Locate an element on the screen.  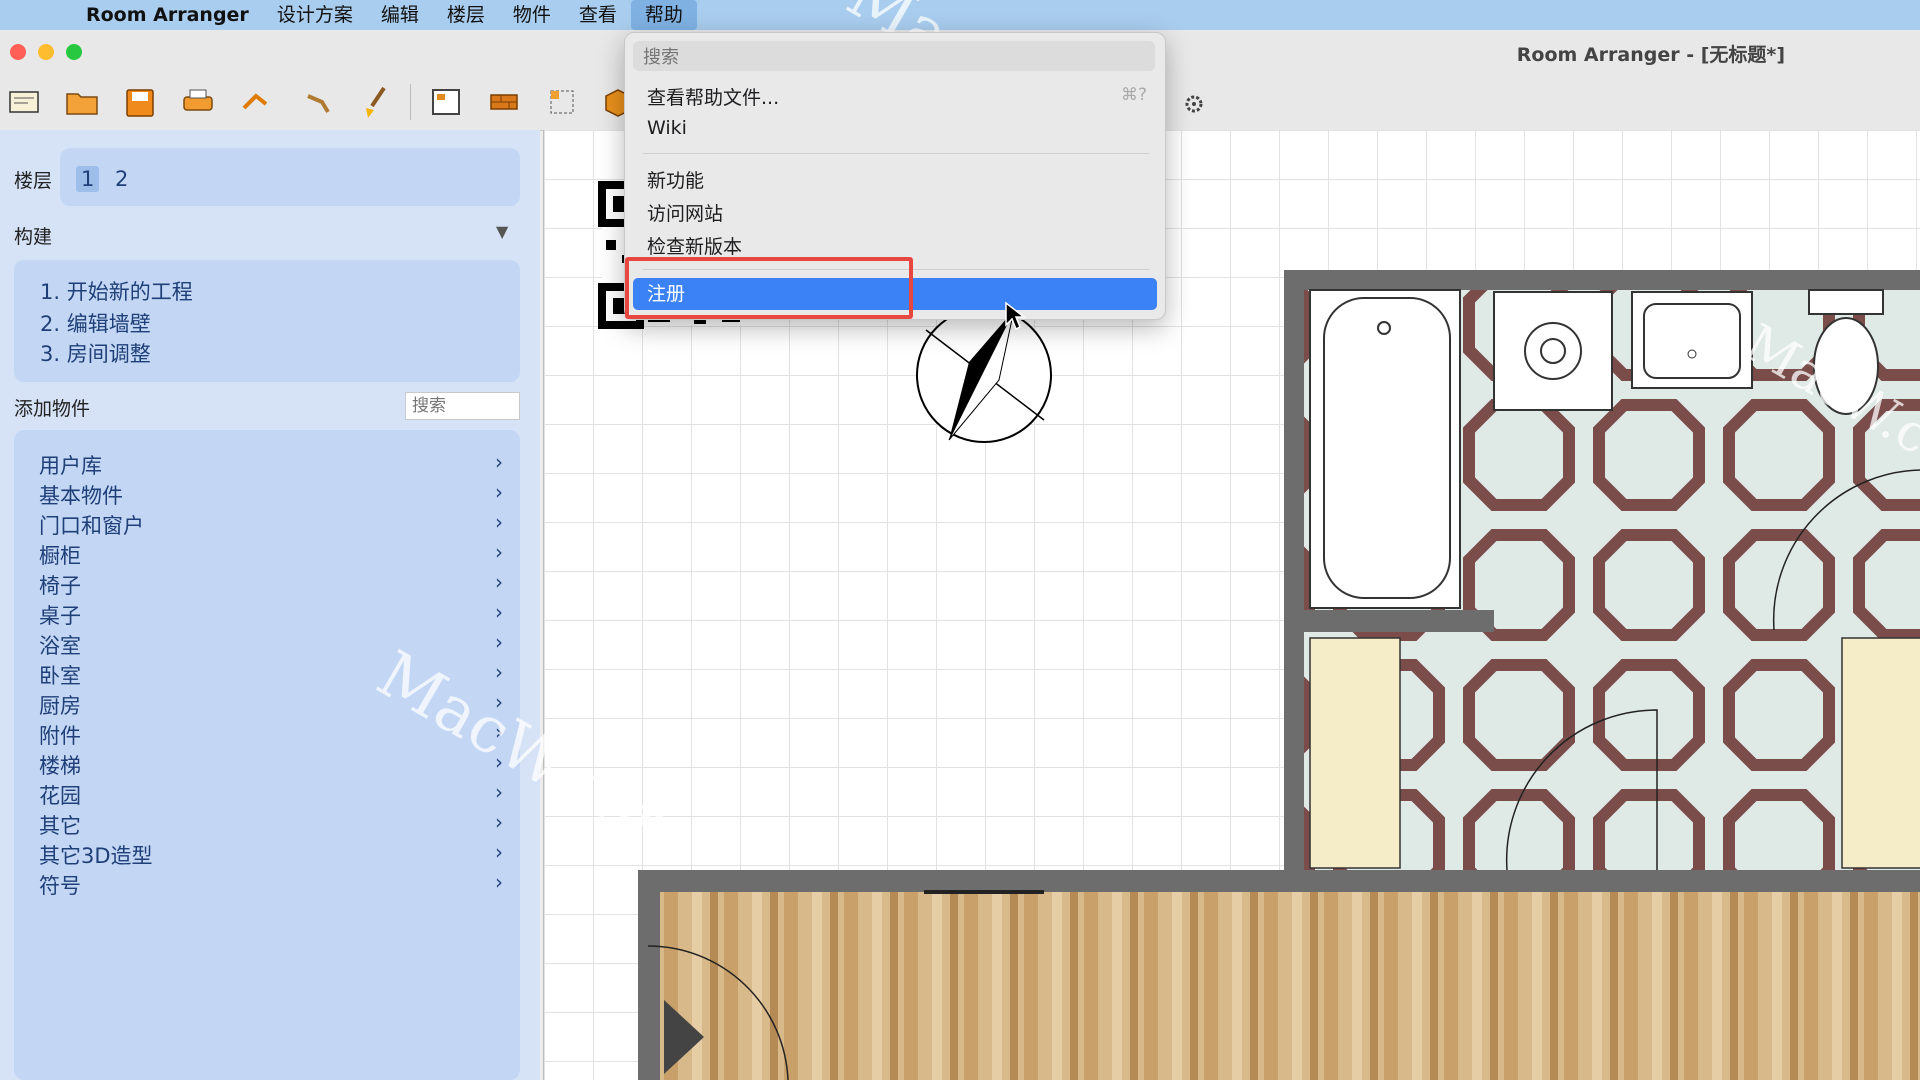
category-other-3d: 其它3D造型 › is located at coordinates (274, 855).